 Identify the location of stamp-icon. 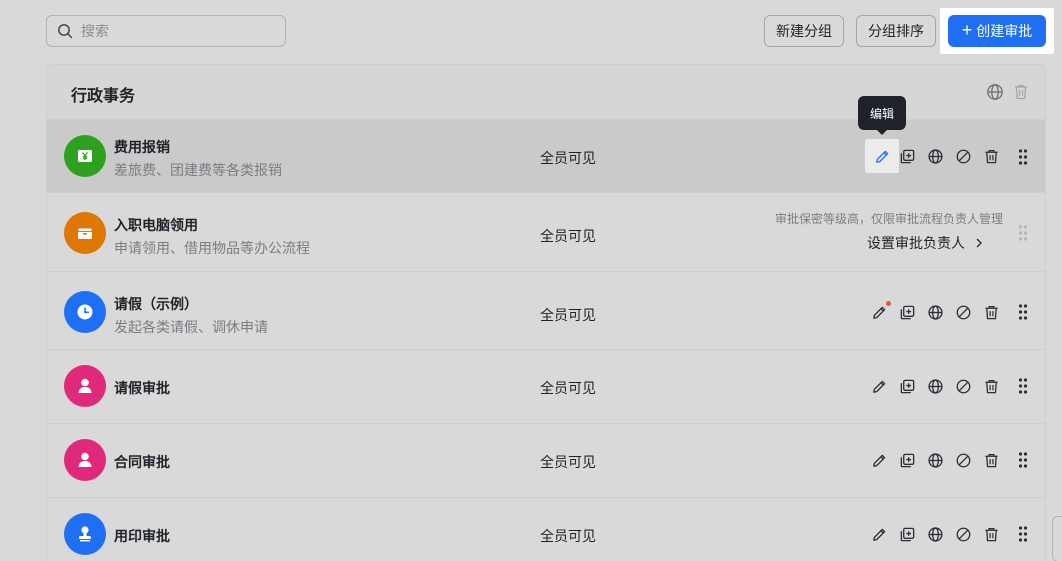
(85, 534).